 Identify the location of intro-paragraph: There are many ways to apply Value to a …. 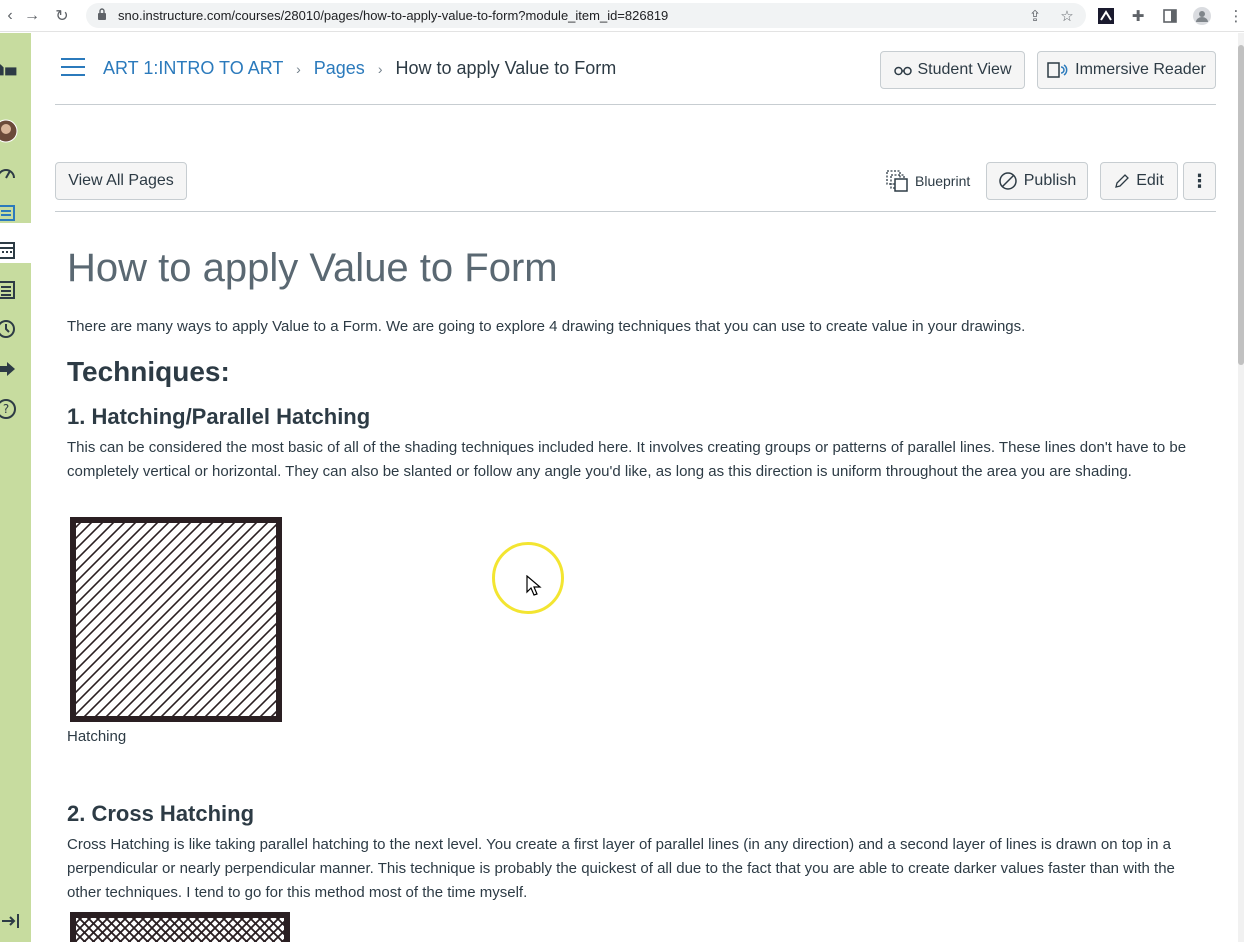
(546, 326).